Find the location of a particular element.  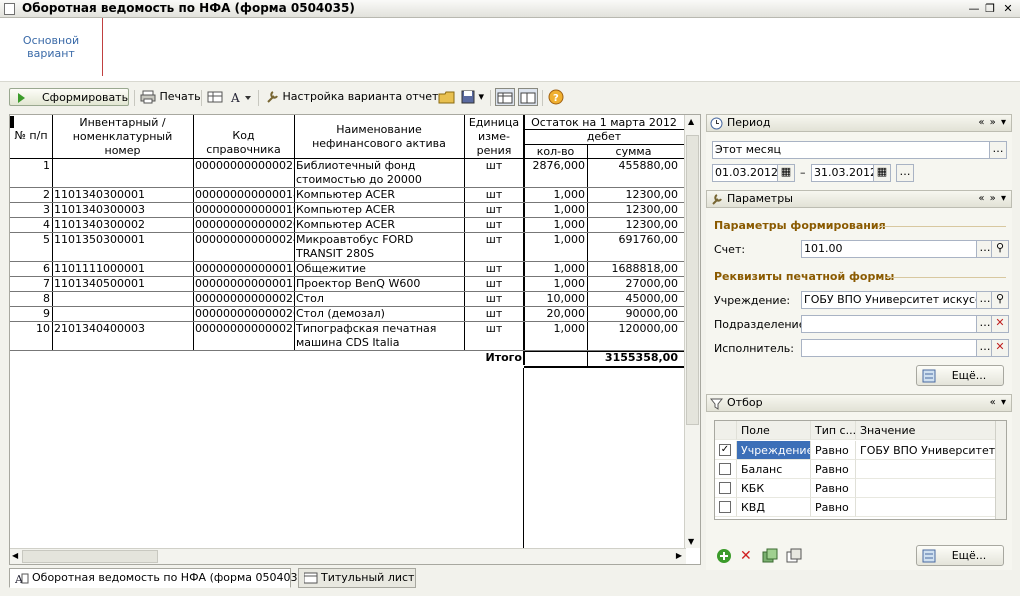

table-cell-code: 000000000000021 is located at coordinates (243, 336).